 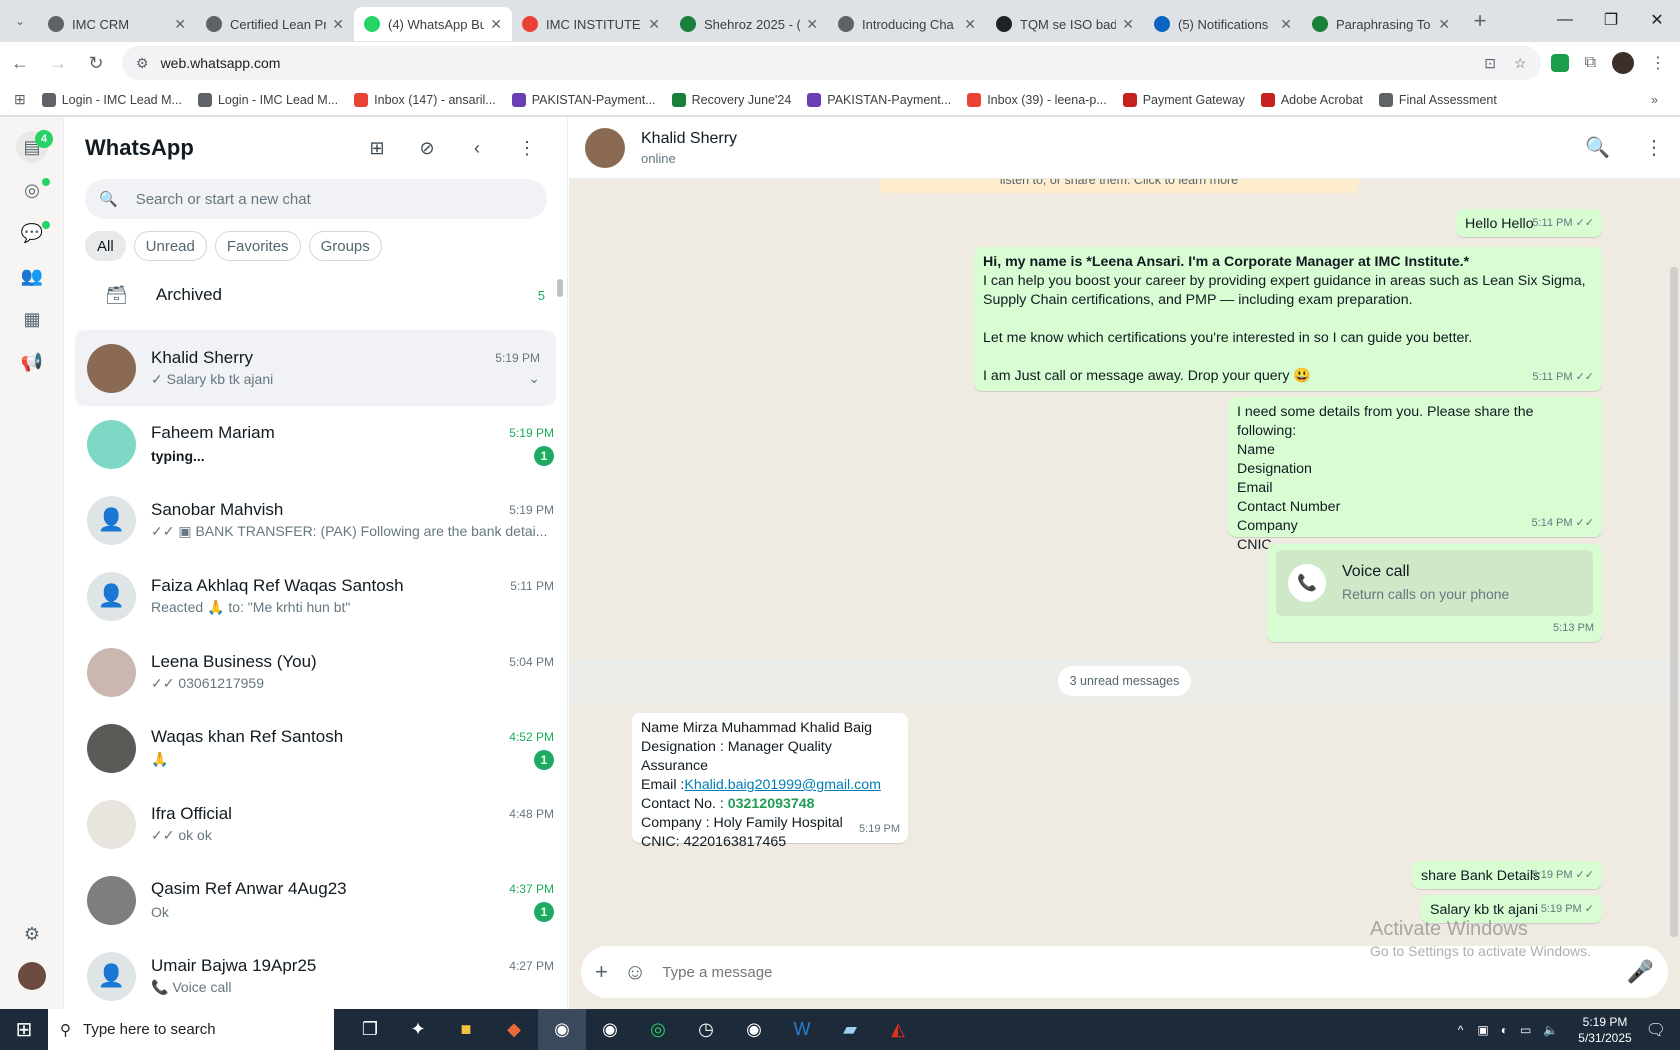 What do you see at coordinates (1654, 100) in the screenshot?
I see `bookmarks-overflow-icon: »` at bounding box center [1654, 100].